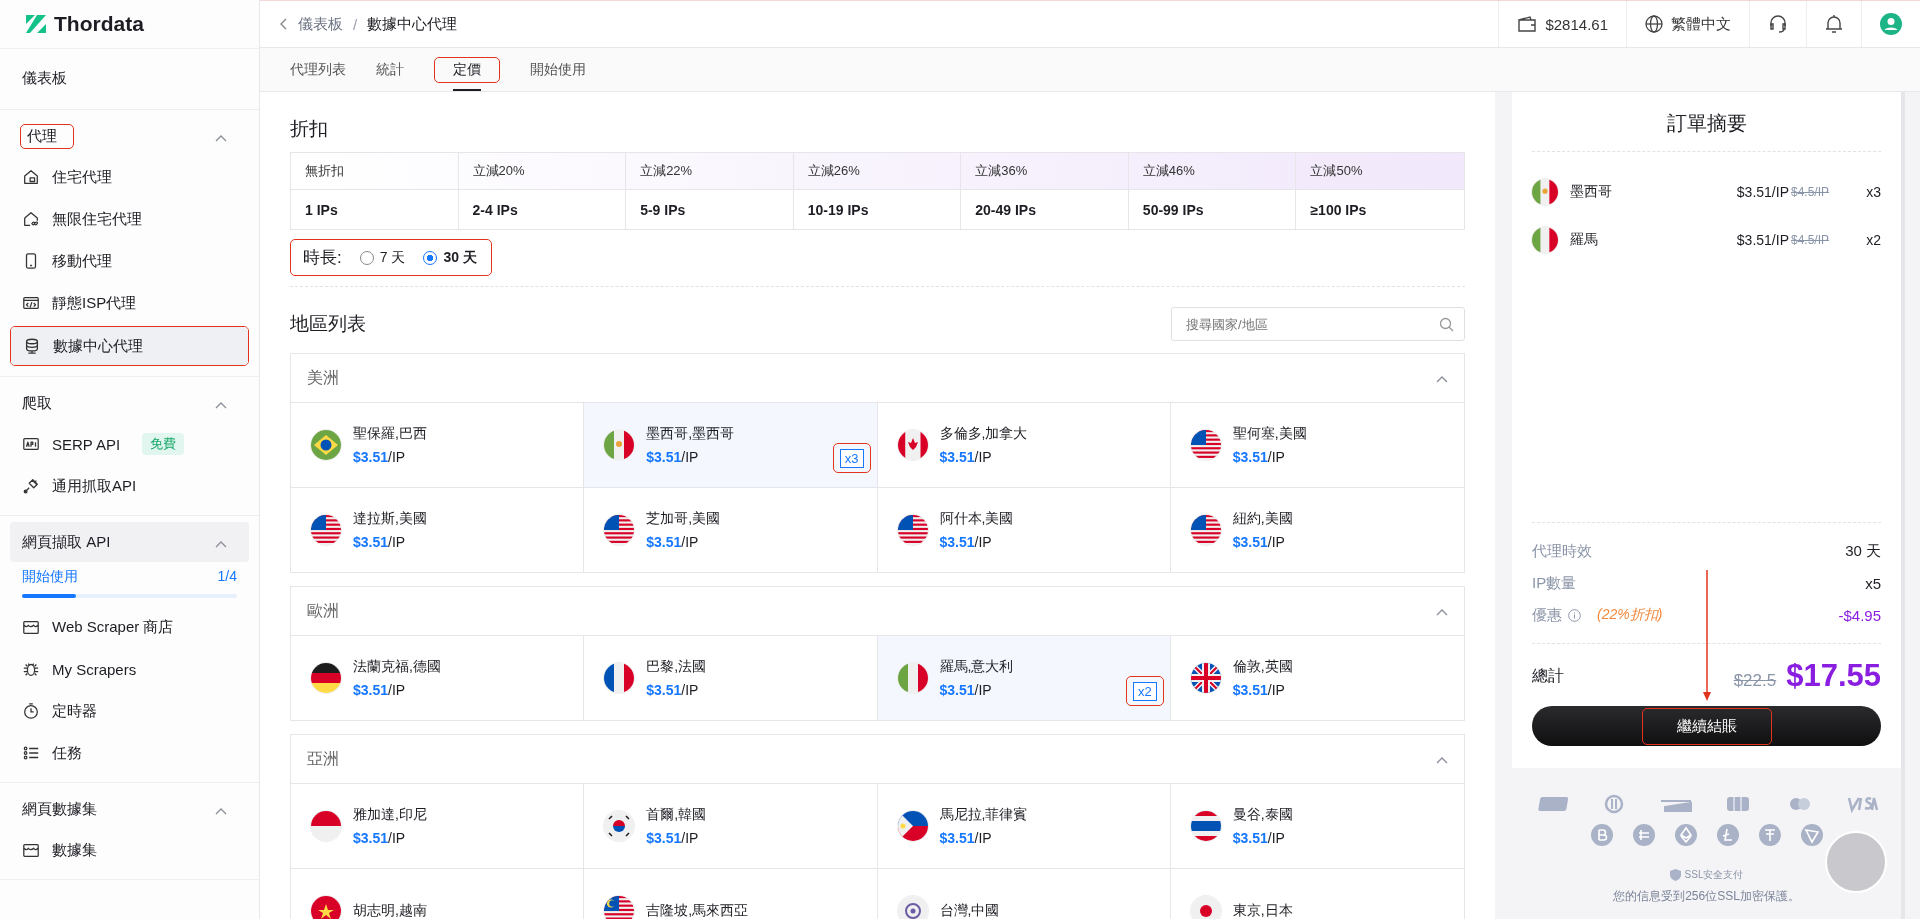  Describe the element at coordinates (67, 541) in the screenshot. I see `section-title: 網頁擷取 API` at that location.